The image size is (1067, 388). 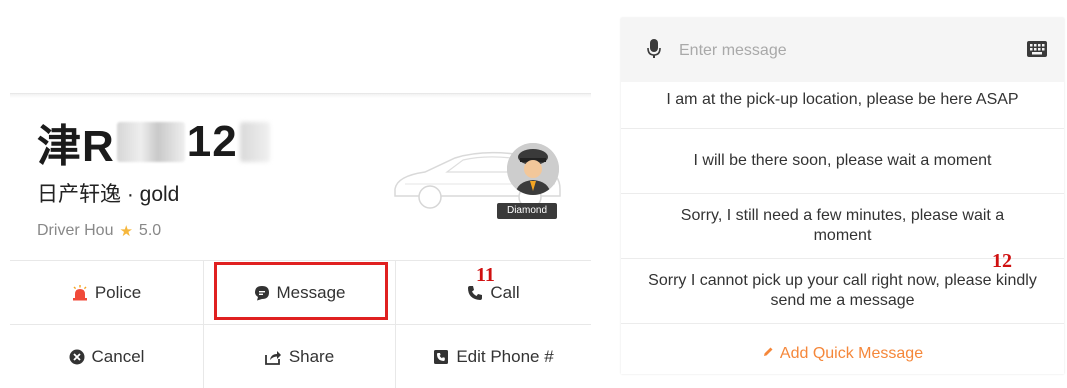 I want to click on microphone-icon, so click(x=654, y=51).